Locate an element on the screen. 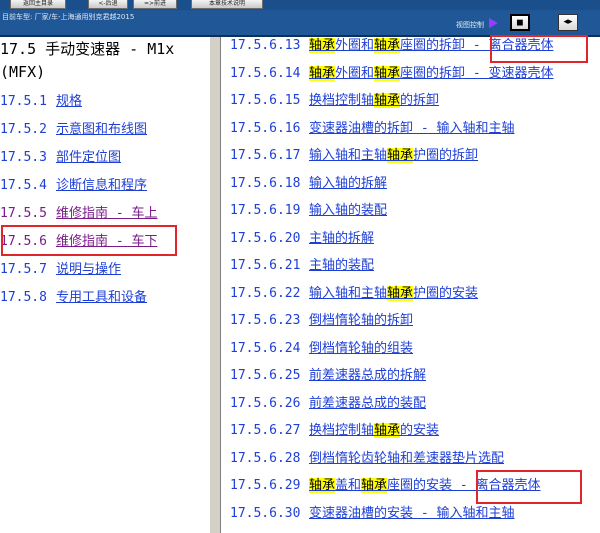  section-title-text: 座圈的拆卸 - 离合器壳体 is located at coordinates (477, 45).